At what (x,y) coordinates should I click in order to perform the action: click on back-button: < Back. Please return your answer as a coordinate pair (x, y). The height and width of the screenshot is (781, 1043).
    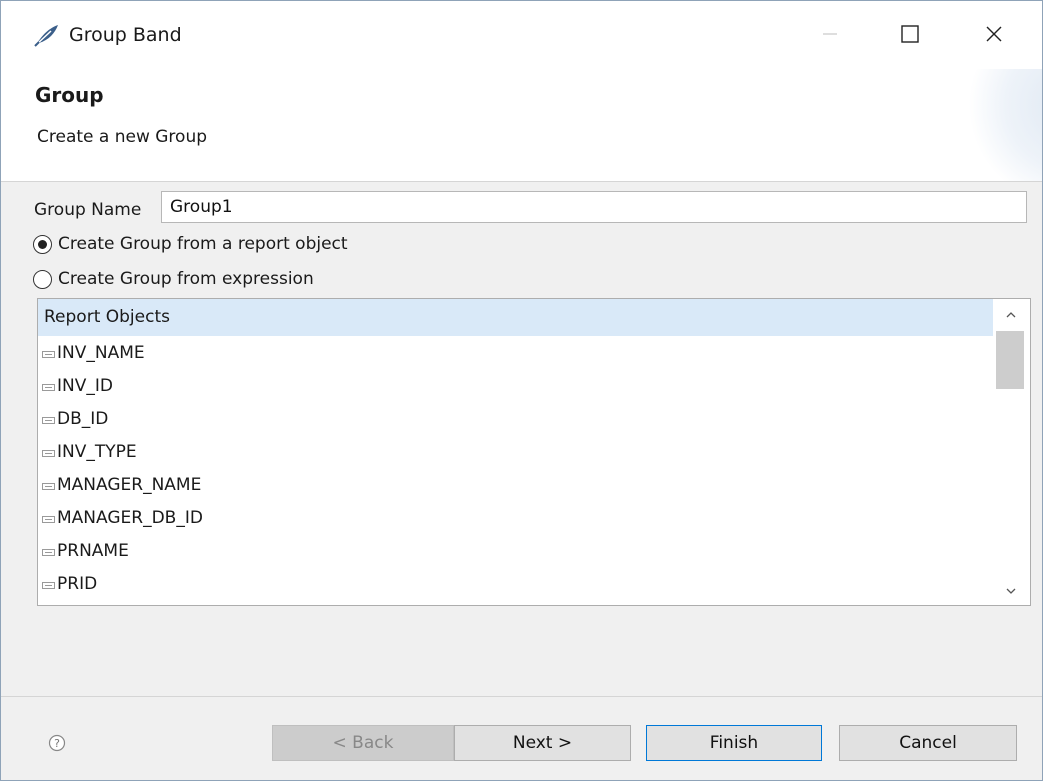
    Looking at the image, I should click on (363, 743).